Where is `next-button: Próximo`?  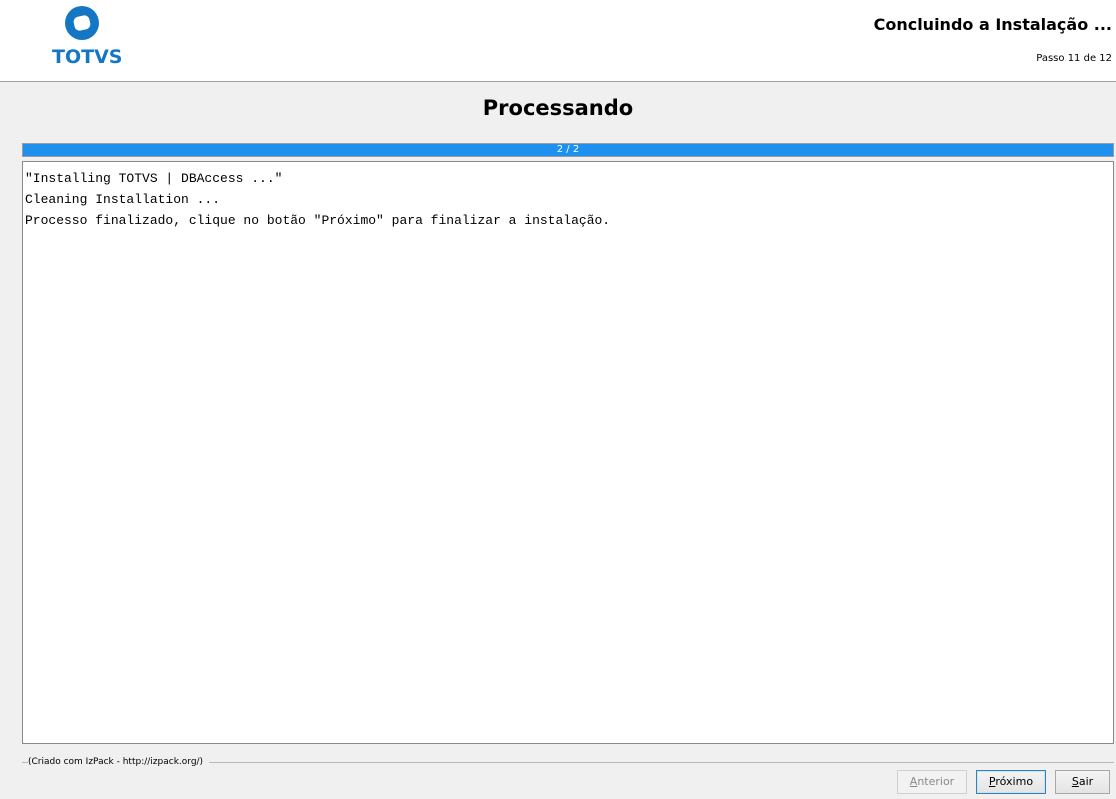 next-button: Próximo is located at coordinates (1011, 782).